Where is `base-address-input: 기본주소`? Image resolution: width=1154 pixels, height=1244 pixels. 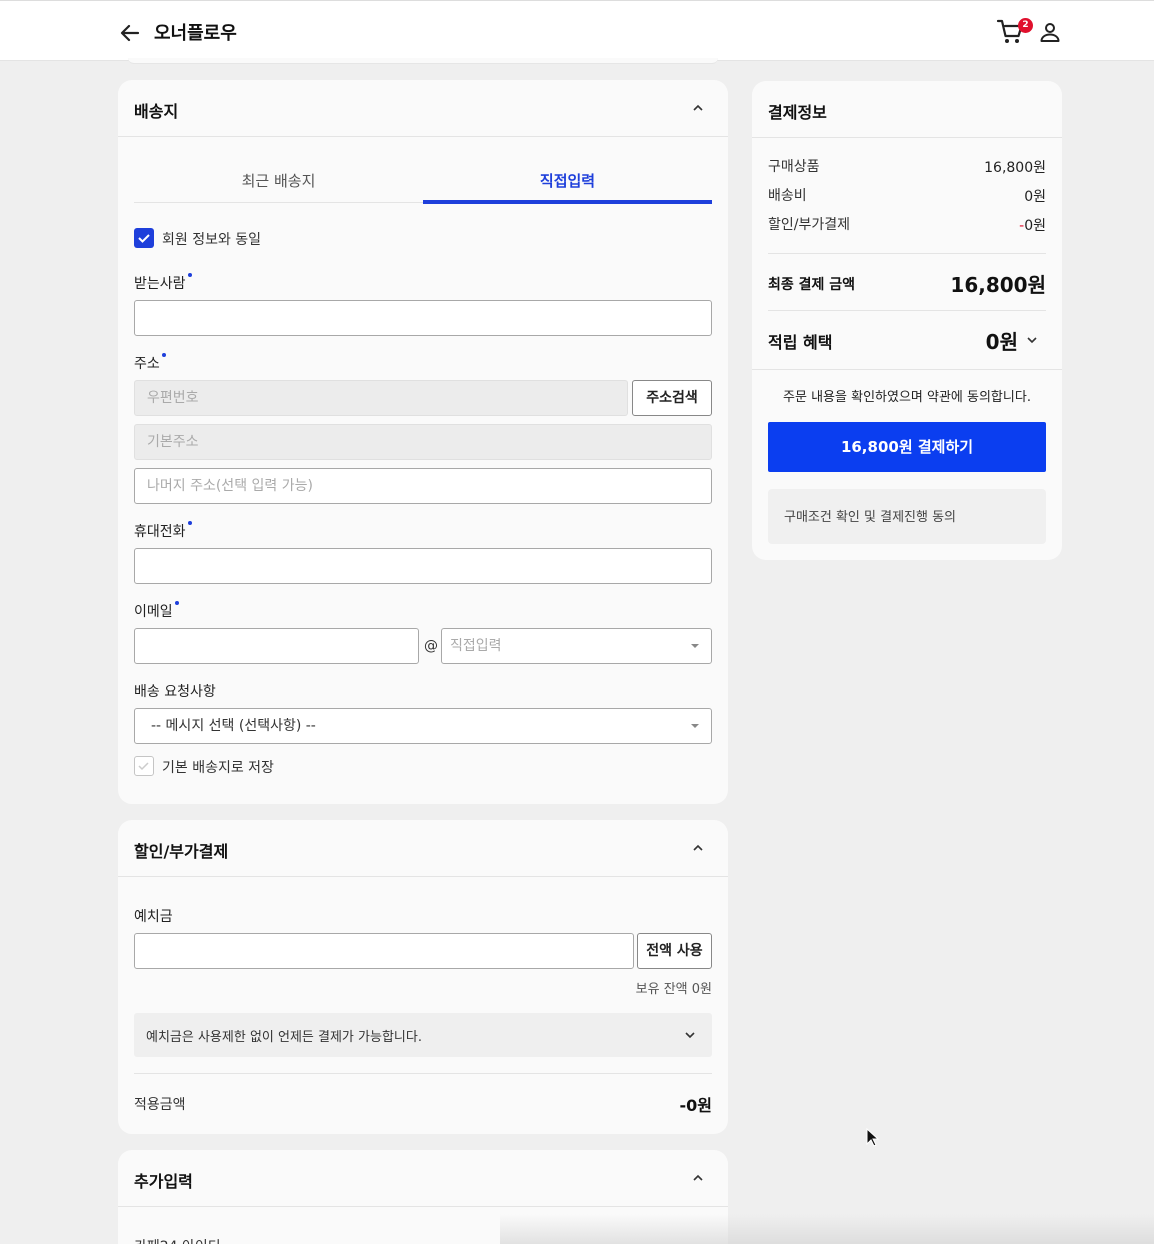
base-address-input: 기본주소 is located at coordinates (423, 442).